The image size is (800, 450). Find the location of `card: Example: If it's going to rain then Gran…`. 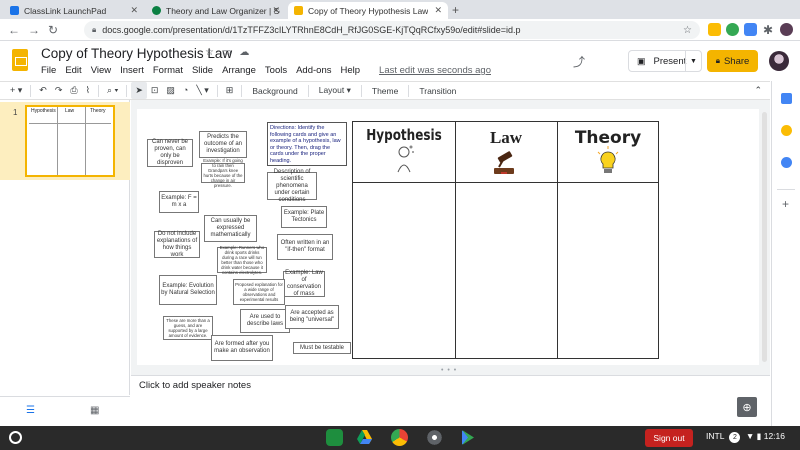

card: Example: If it's going to rain then Gran… is located at coordinates (223, 173).